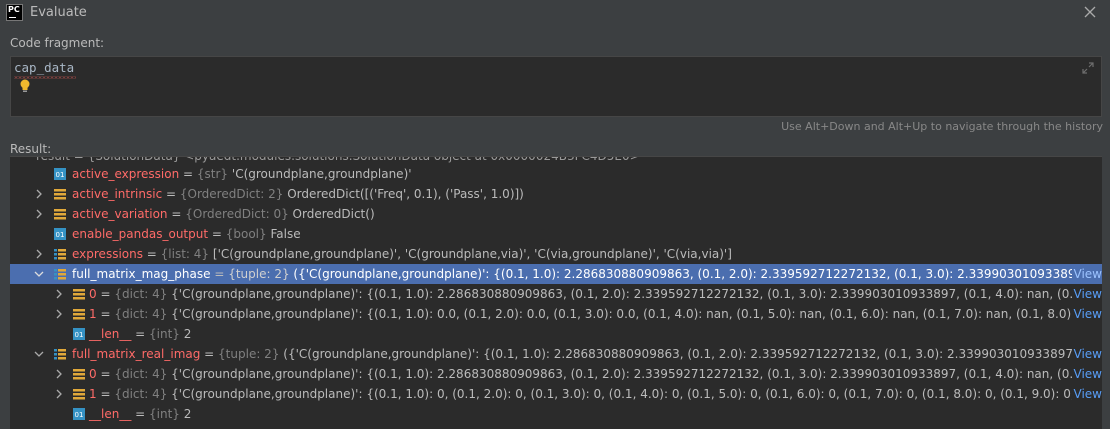 The height and width of the screenshot is (429, 1110). What do you see at coordinates (246, 234) in the screenshot?
I see `var-type: {bool}` at bounding box center [246, 234].